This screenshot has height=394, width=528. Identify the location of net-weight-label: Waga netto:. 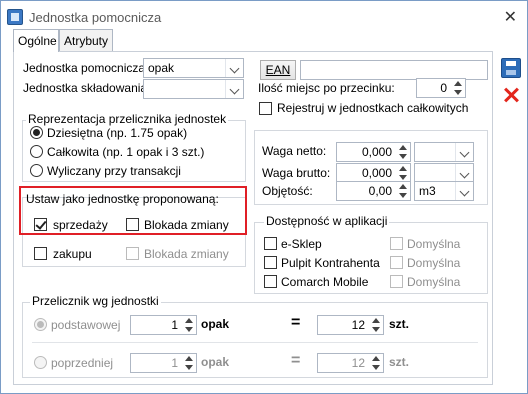
(294, 151).